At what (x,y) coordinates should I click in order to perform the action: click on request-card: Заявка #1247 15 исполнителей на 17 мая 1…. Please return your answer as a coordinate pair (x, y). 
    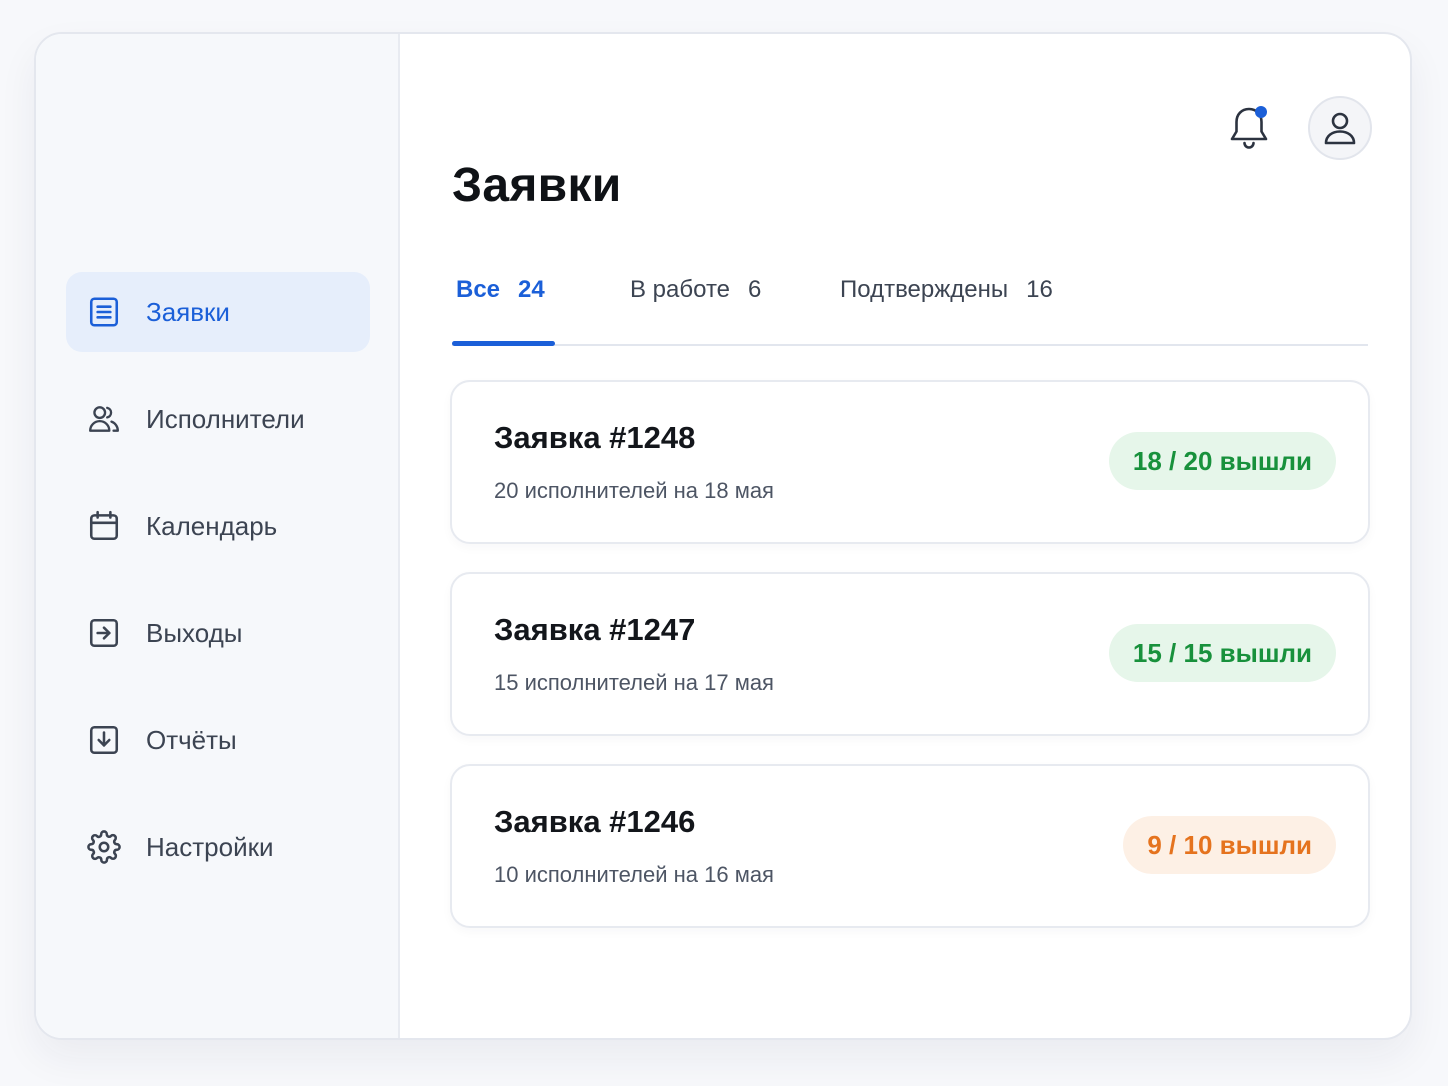
    Looking at the image, I should click on (910, 654).